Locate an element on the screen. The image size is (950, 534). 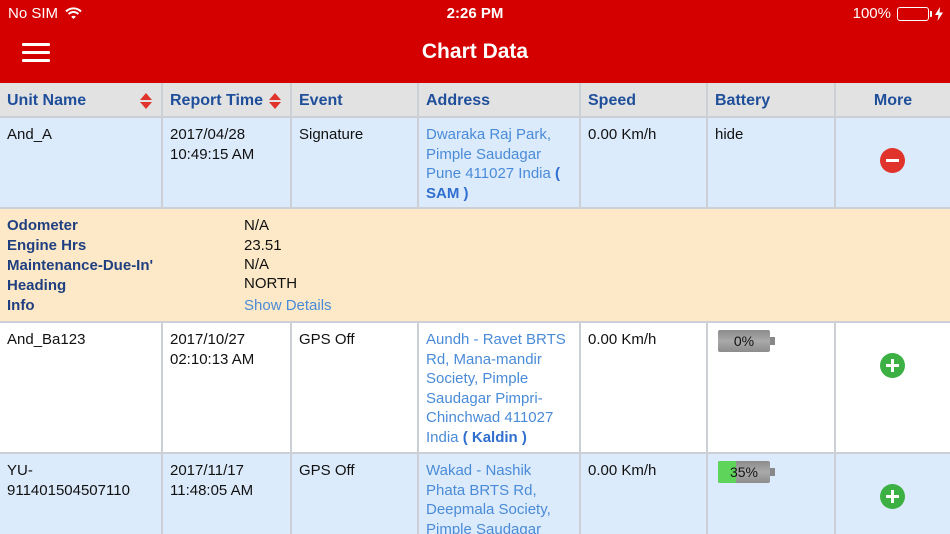
report-time-cell: 2017/11/17 11:48:05 AM is located at coordinates (227, 494).